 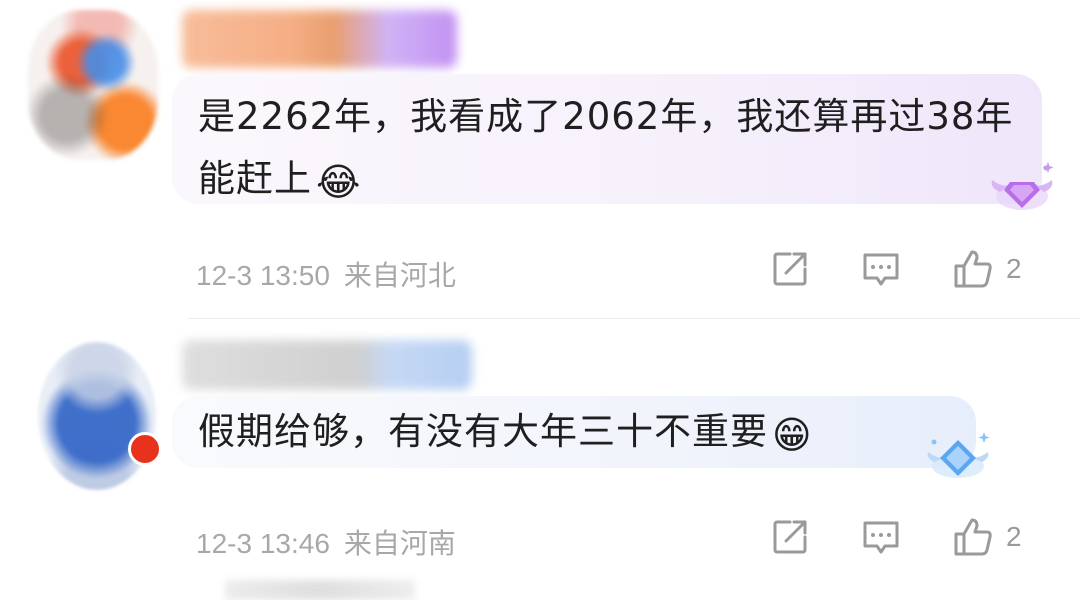 I want to click on grinning-emoji-icon: 😁, so click(x=792, y=435).